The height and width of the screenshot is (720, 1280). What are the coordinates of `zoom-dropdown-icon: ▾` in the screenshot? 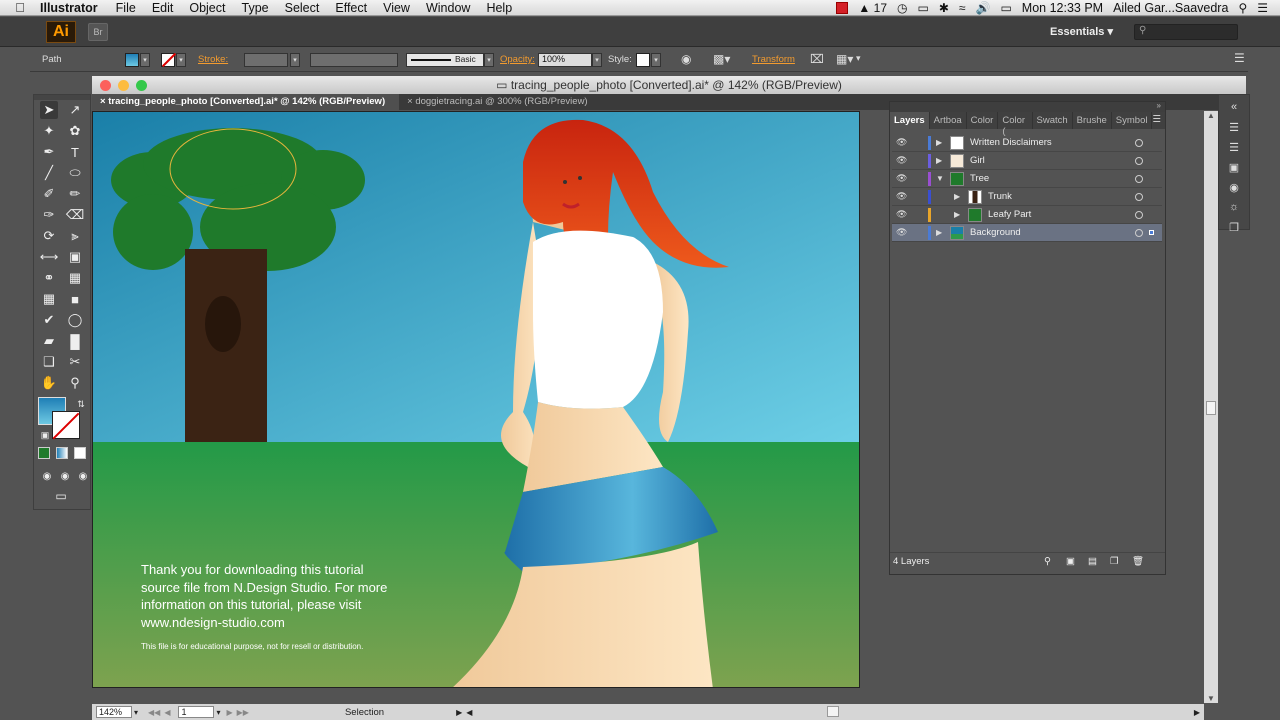 It's located at (136, 712).